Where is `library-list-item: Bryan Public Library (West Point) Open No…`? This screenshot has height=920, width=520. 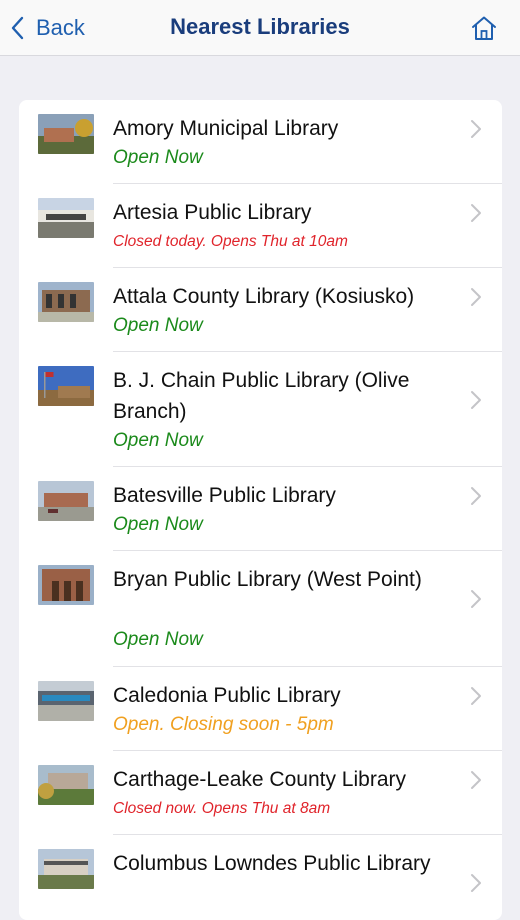
library-list-item: Bryan Public Library (West Point) Open No… is located at coordinates (260, 609).